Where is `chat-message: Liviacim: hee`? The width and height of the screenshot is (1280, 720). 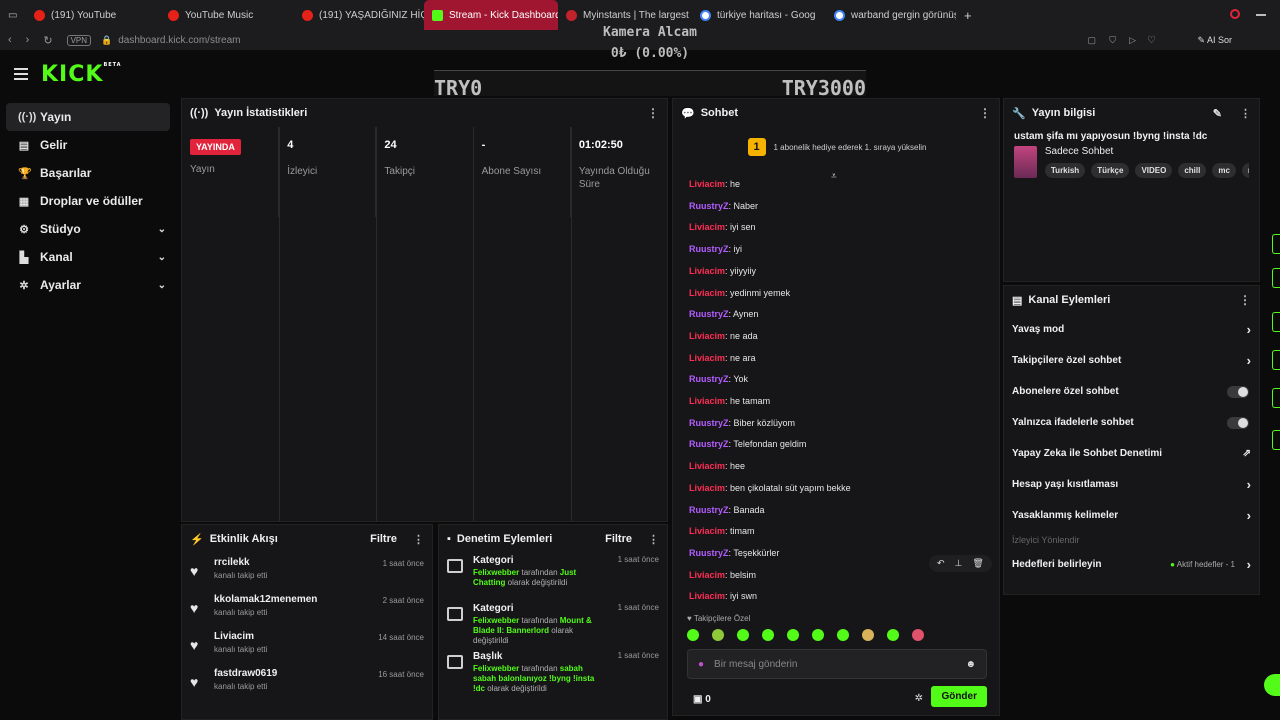
chat-message: Liviacim: hee is located at coordinates (717, 466).